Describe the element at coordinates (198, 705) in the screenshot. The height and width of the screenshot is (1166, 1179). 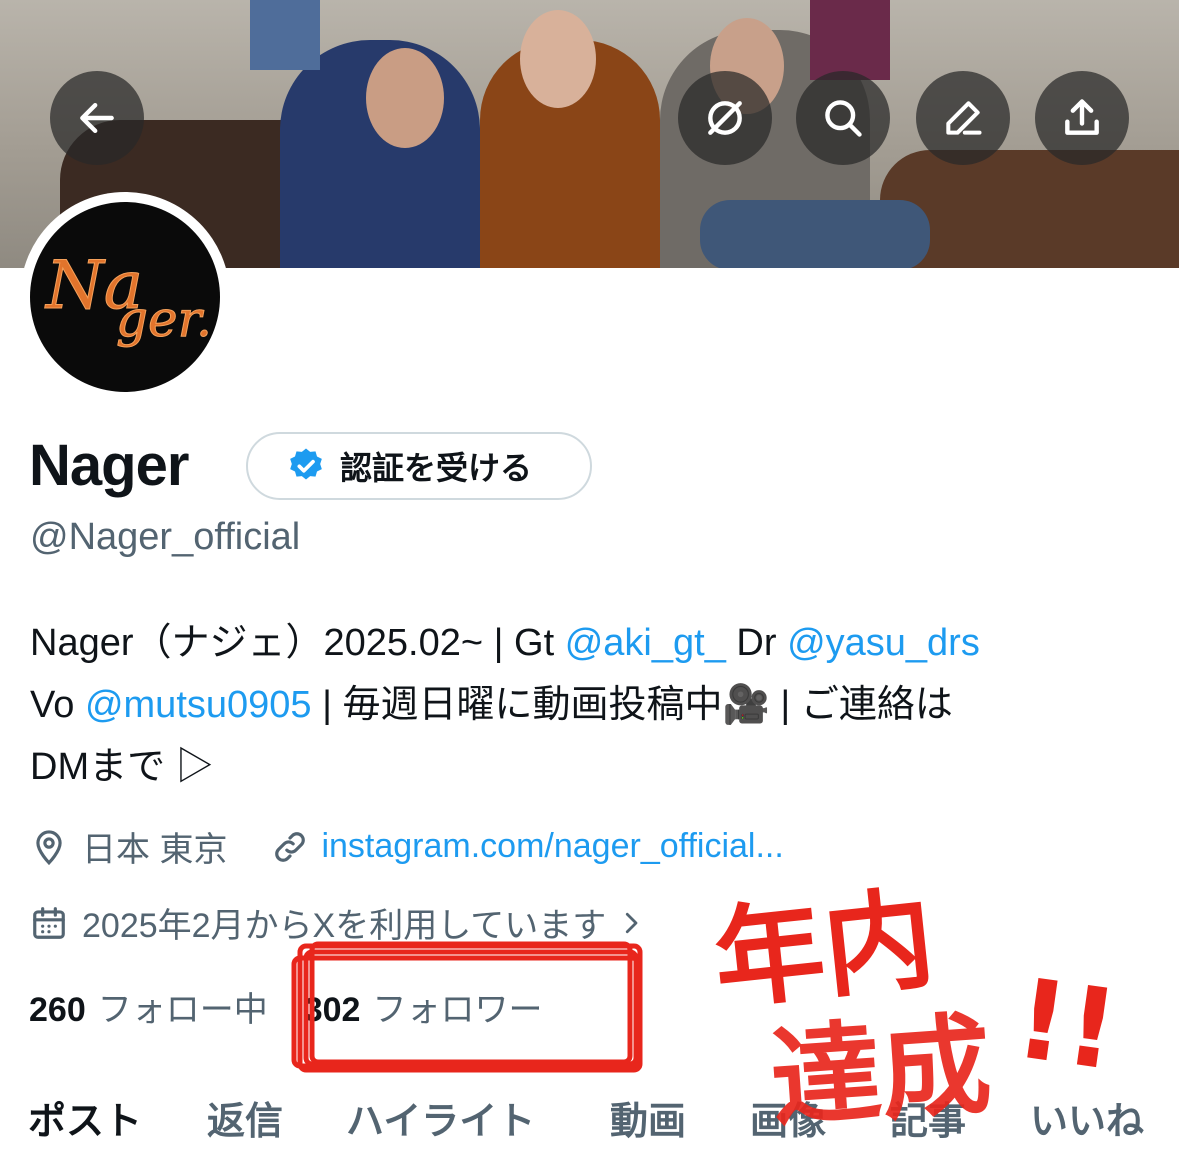
I see `mention-link: @mutsu0905` at that location.